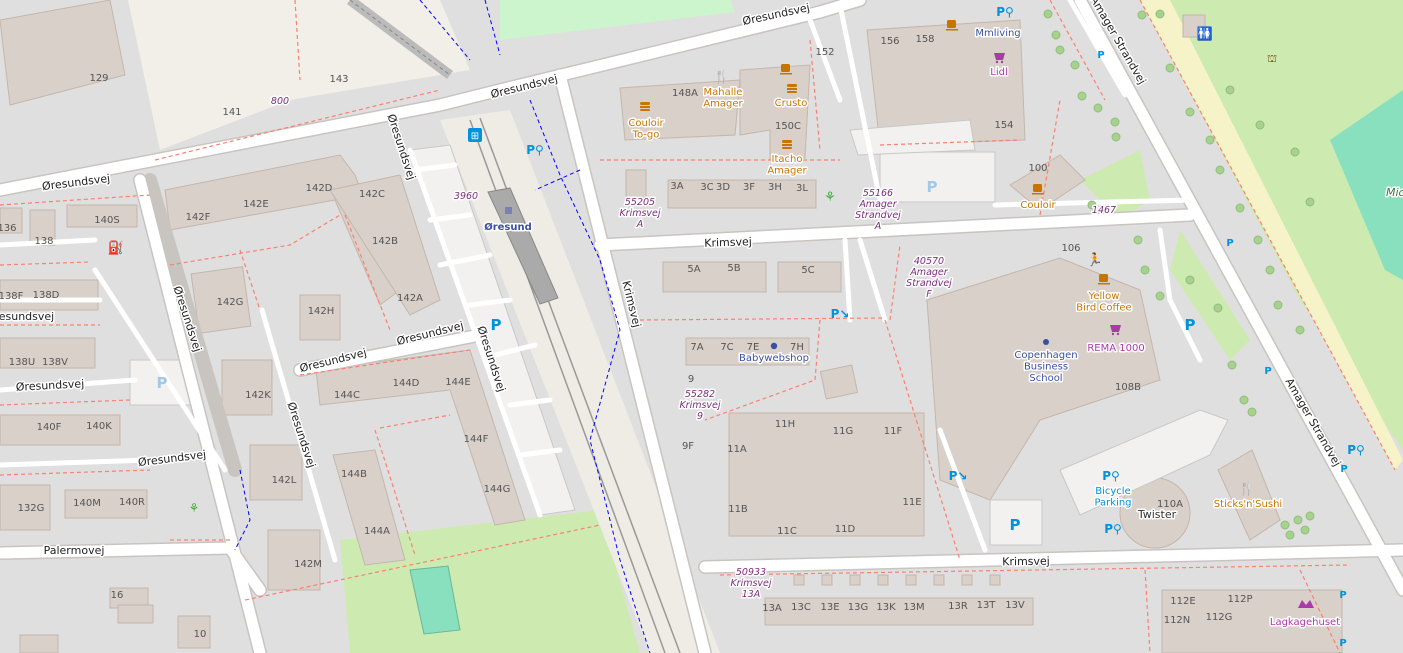 This screenshot has height=653, width=1403. Describe the element at coordinates (824, 52) in the screenshot. I see `house-number: 152` at that location.